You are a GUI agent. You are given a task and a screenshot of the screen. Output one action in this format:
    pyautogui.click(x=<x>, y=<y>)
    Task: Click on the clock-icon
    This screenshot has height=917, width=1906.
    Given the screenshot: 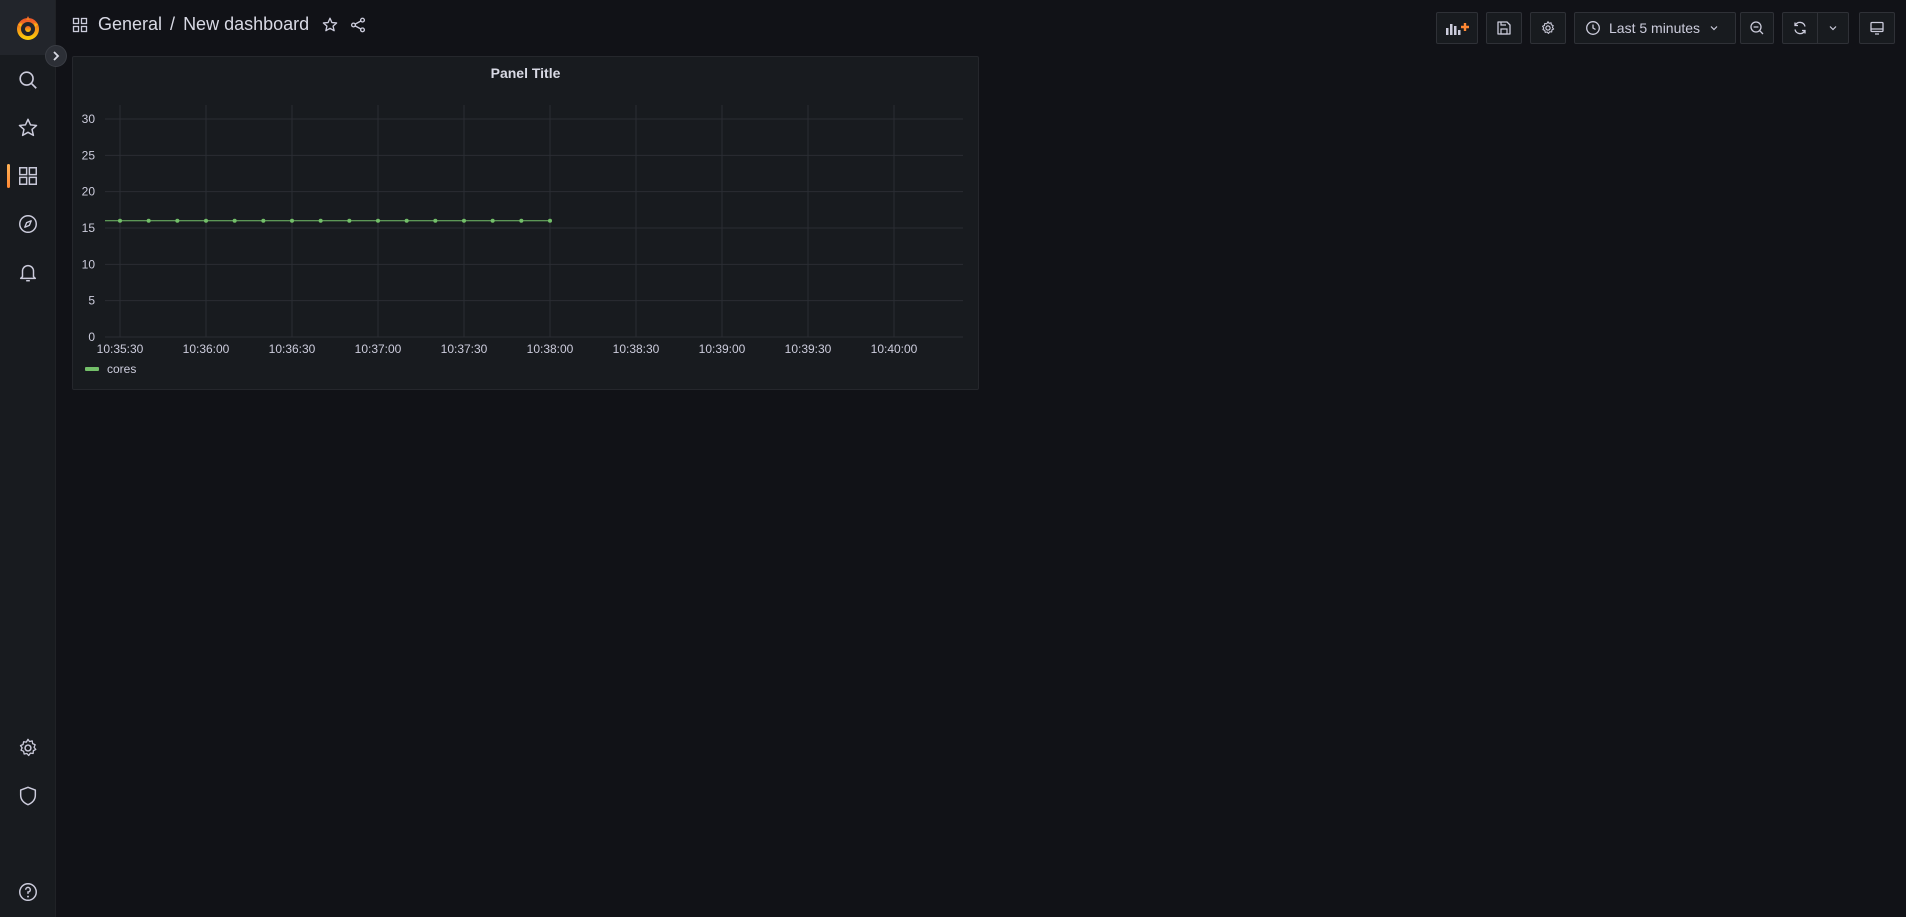 What is the action you would take?
    pyautogui.click(x=1593, y=28)
    